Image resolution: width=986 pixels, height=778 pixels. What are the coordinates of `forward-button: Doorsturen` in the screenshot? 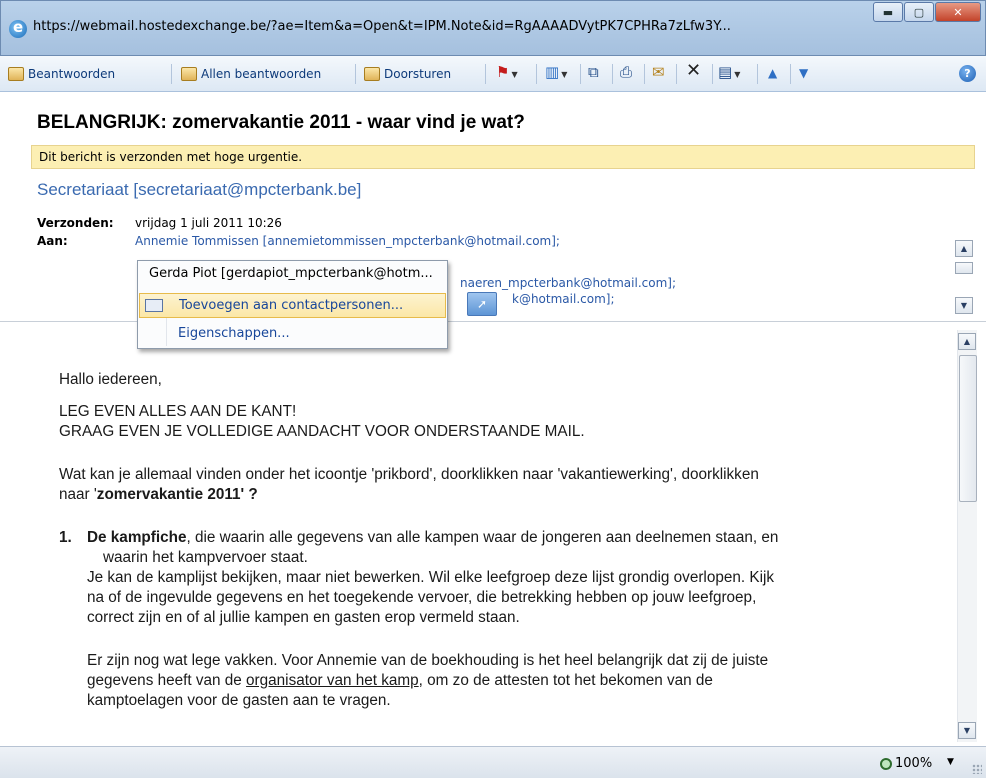 It's located at (407, 74).